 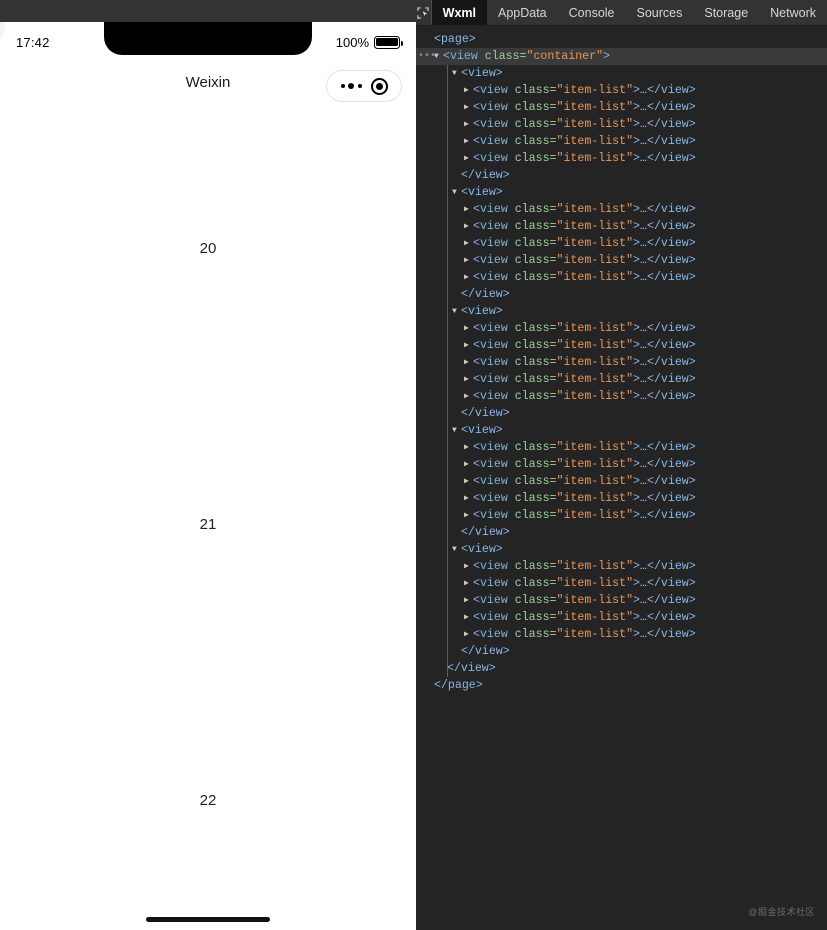 I want to click on target-circle-icon, so click(x=379, y=86).